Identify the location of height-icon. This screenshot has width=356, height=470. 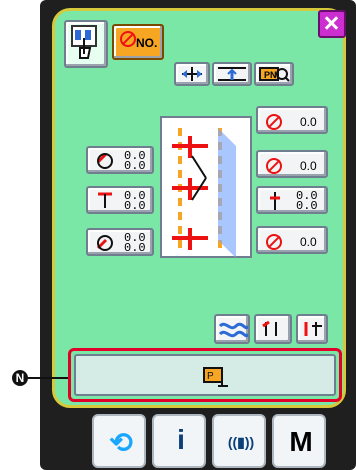
(232, 74).